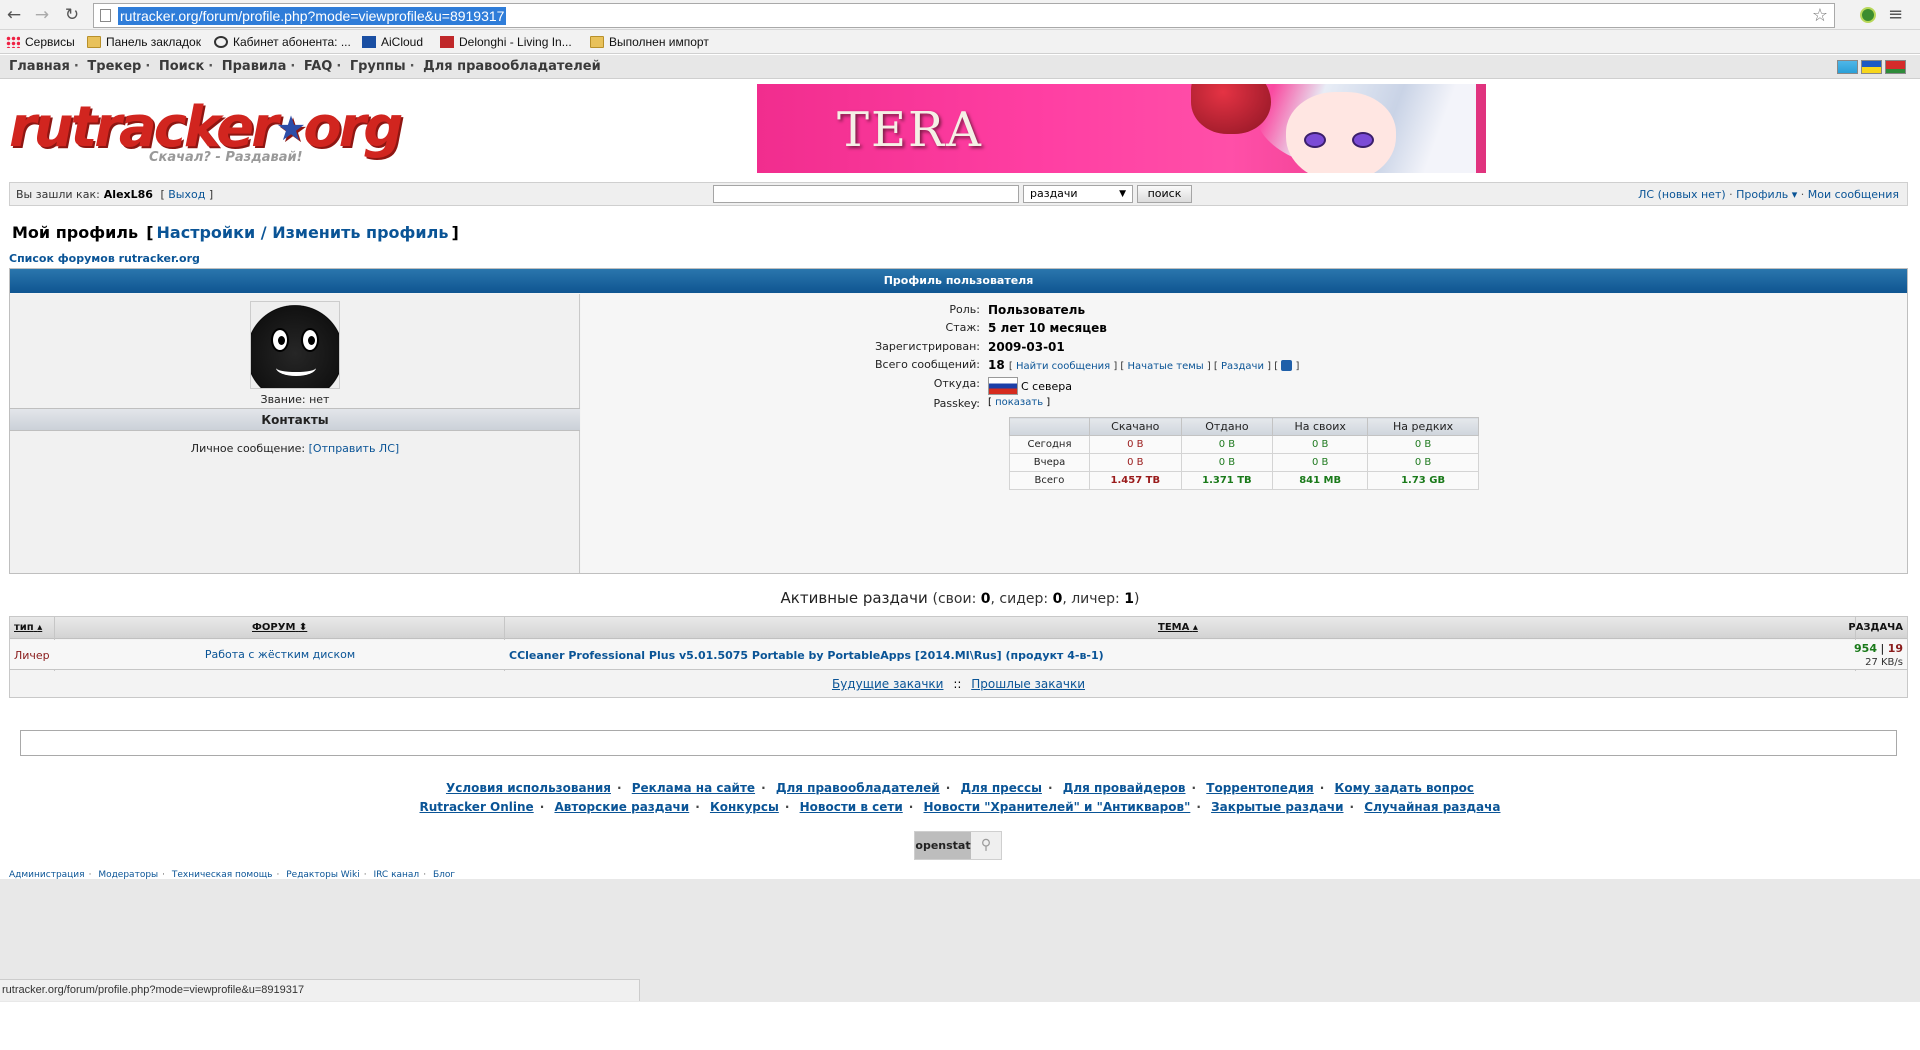 The image size is (1920, 1050). What do you see at coordinates (851, 807) in the screenshot?
I see `footer-news-web: Новости в сети` at bounding box center [851, 807].